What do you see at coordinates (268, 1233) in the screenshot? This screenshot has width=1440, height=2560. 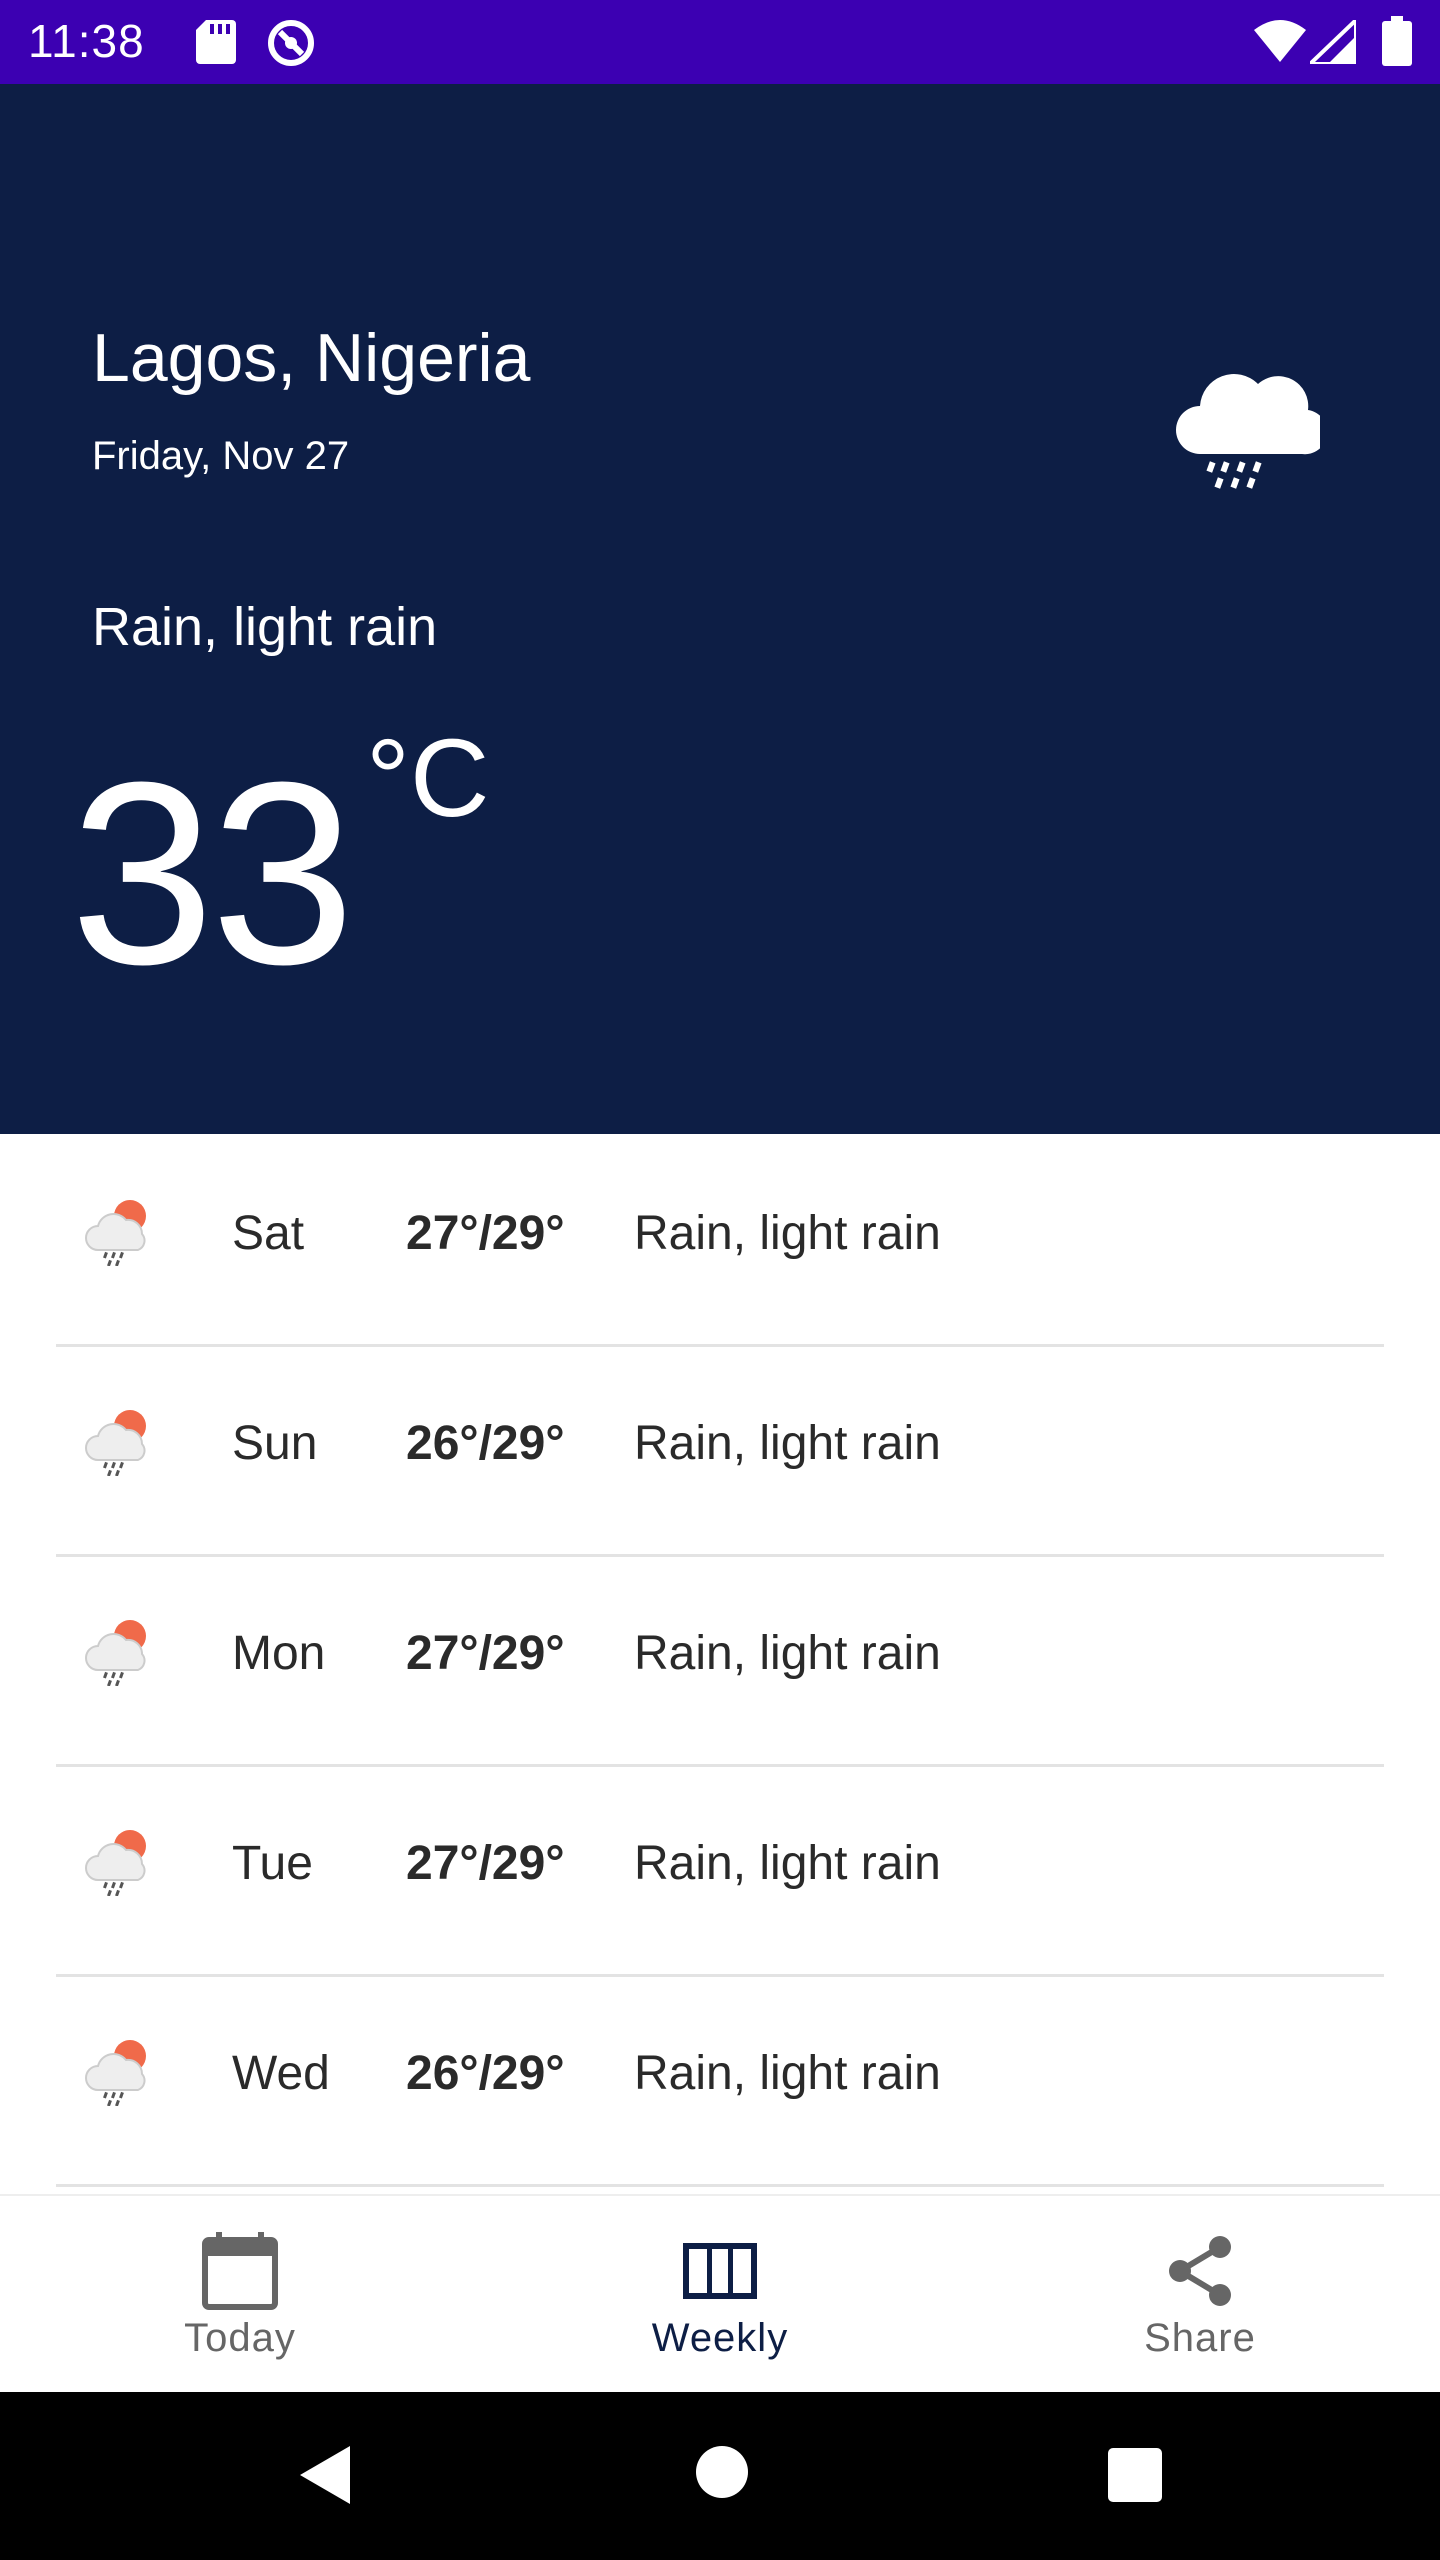 I see `forecast-day: Sat` at bounding box center [268, 1233].